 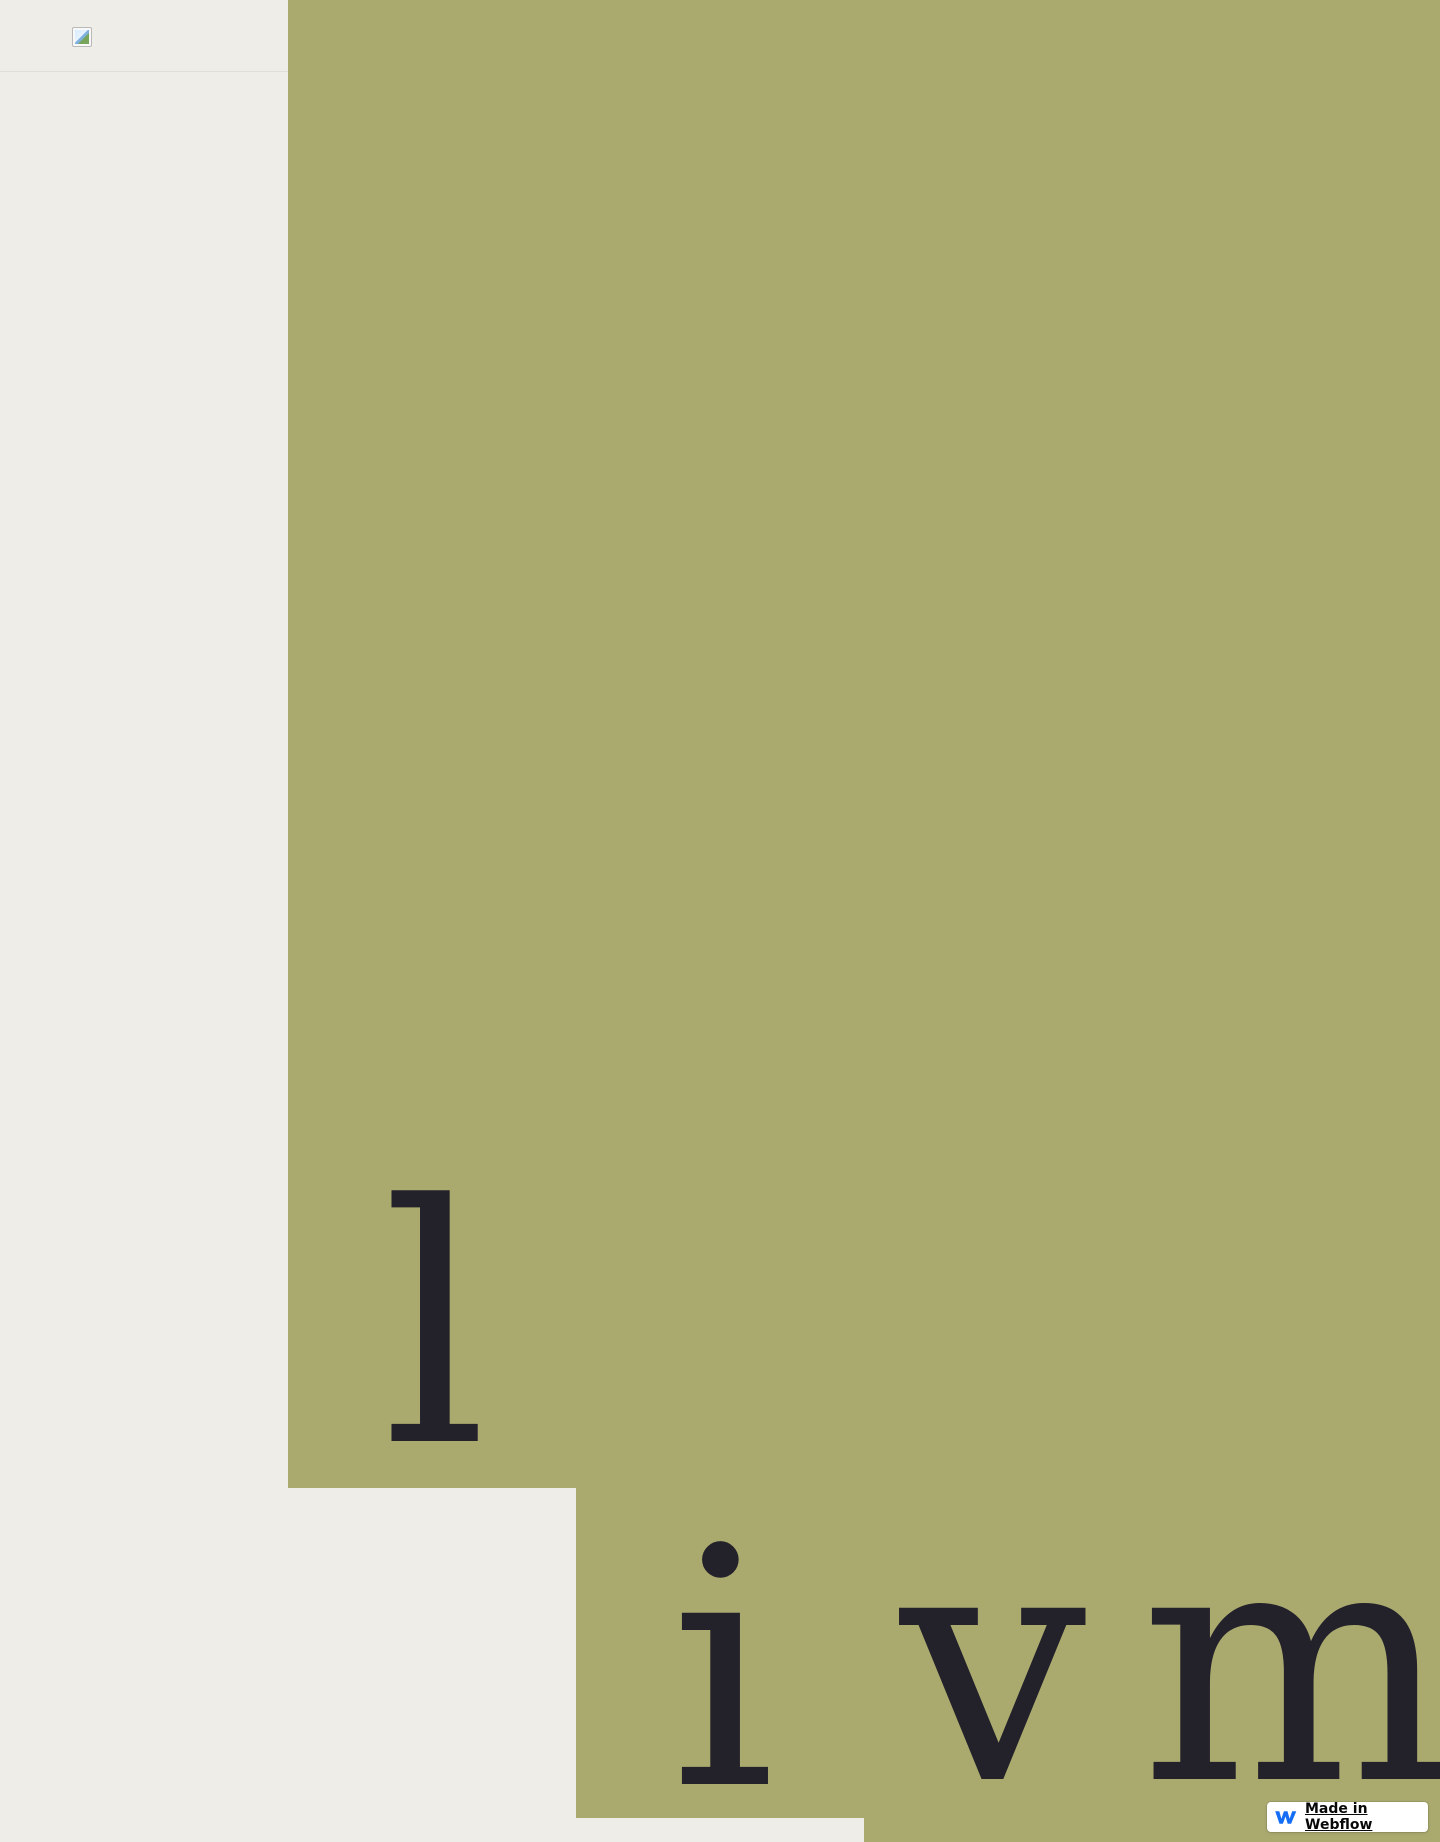 I want to click on webflow-logo-icon, so click(x=1286, y=1817).